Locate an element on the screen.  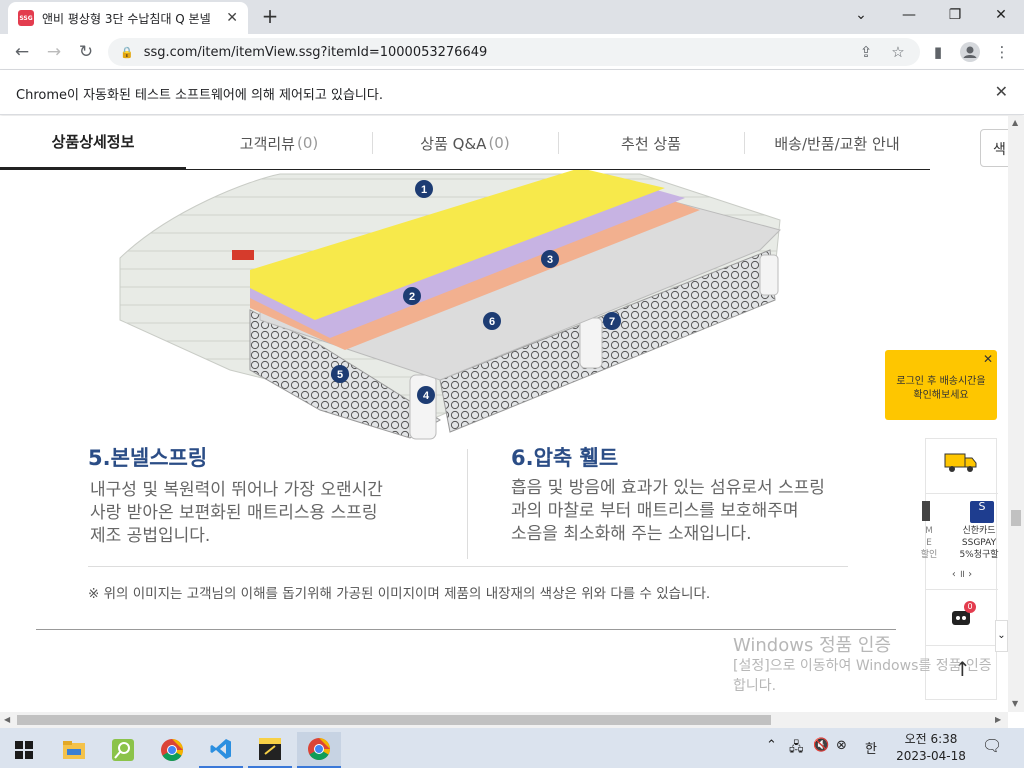
desc-line: 과의 마찰로 부터 매트리스를 보호해주며 is located at coordinates (655, 511).